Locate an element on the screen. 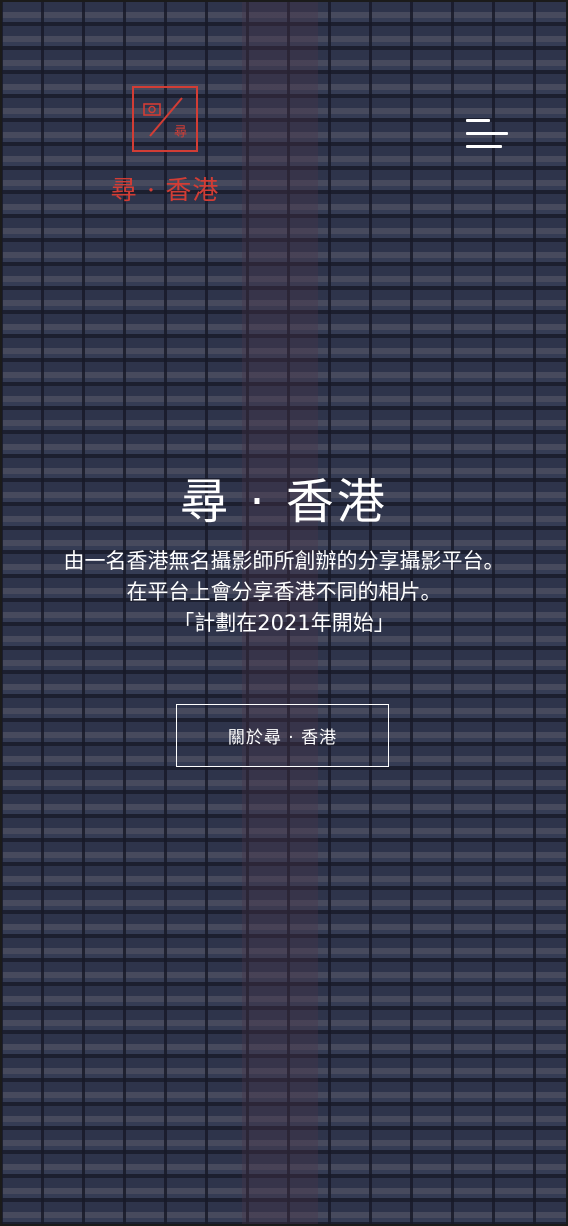 The width and height of the screenshot is (568, 1226). hero-description-line: 在平台上會分享香港不同的相片。 is located at coordinates (284, 592).